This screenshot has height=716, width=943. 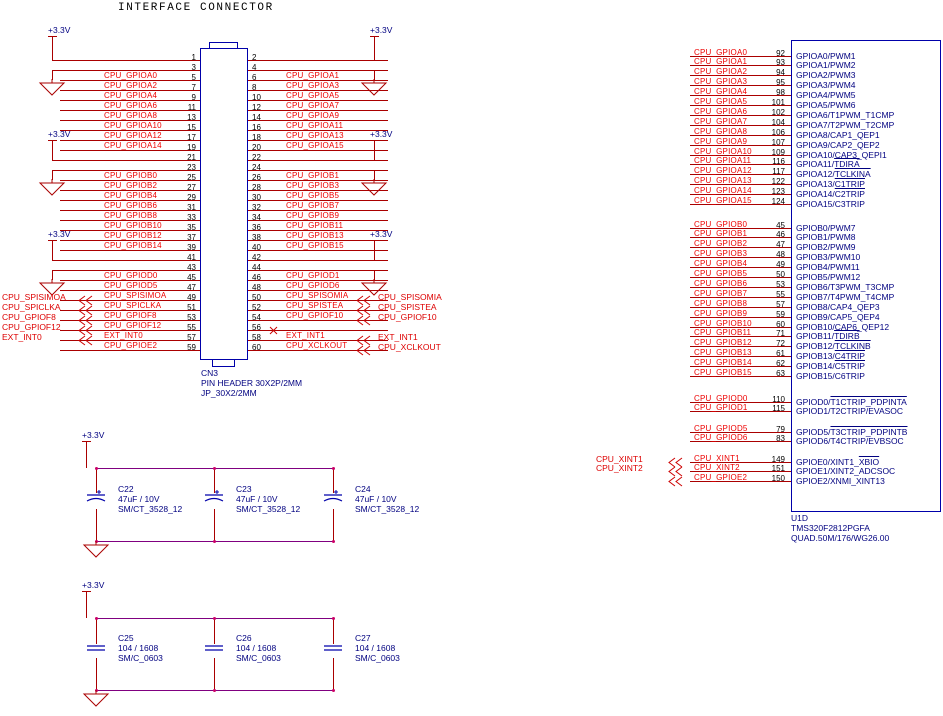 I want to click on u1d-net-label: CPU_GPIOB11, so click(x=723, y=333).